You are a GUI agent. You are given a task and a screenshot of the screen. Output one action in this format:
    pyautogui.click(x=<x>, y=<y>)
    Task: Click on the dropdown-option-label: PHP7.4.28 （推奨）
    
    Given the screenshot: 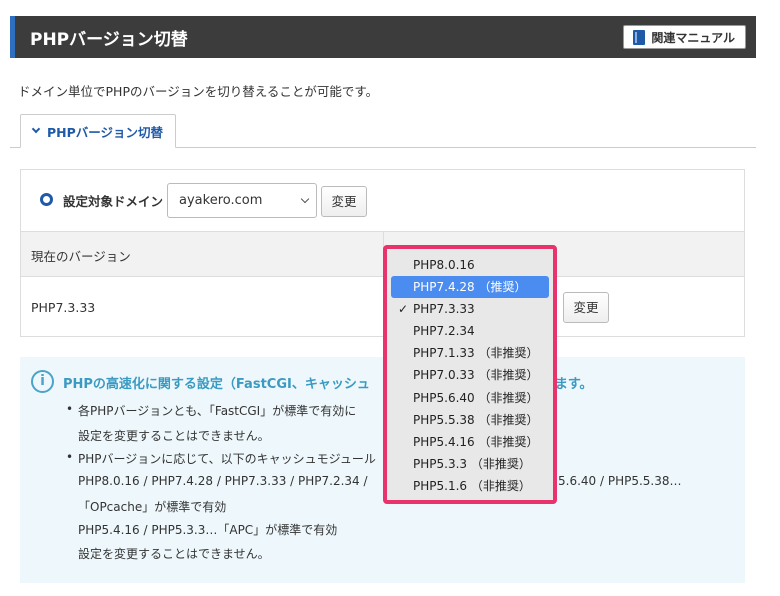 What is the action you would take?
    pyautogui.click(x=470, y=287)
    